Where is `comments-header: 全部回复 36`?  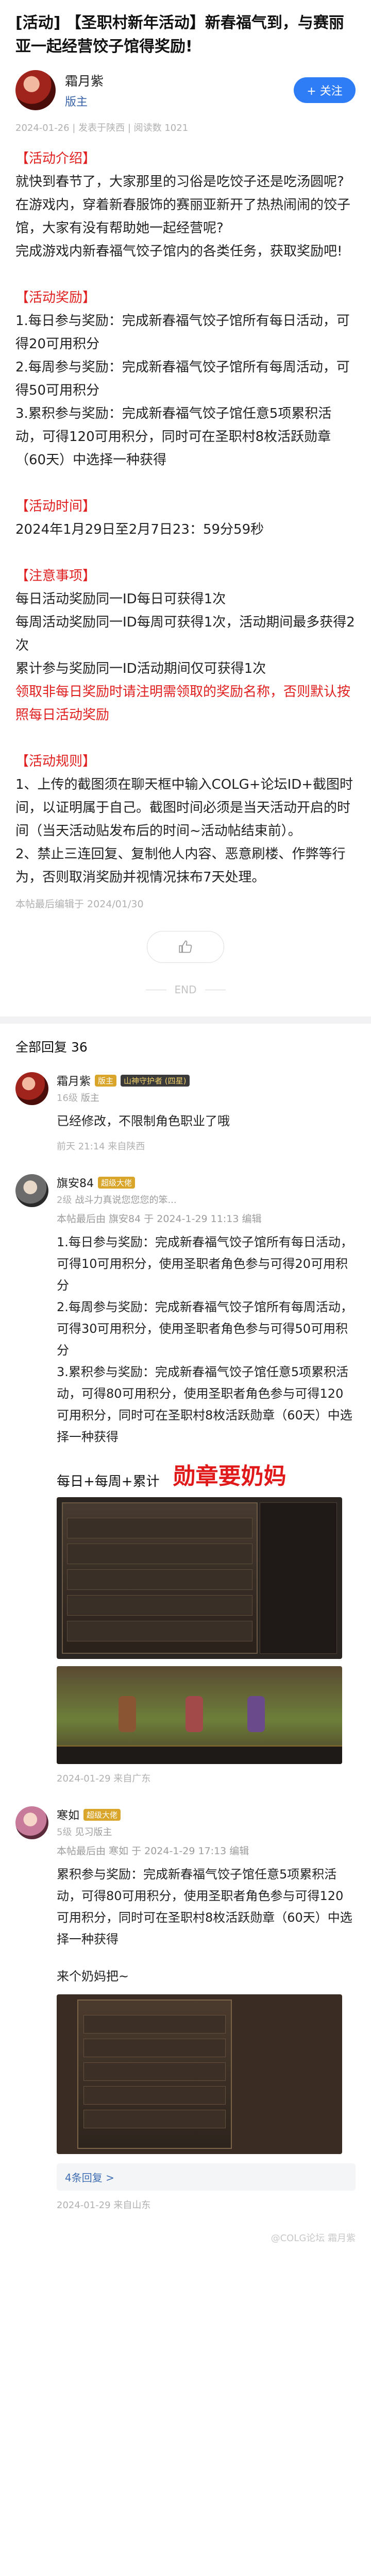 comments-header: 全部回复 36 is located at coordinates (185, 1042).